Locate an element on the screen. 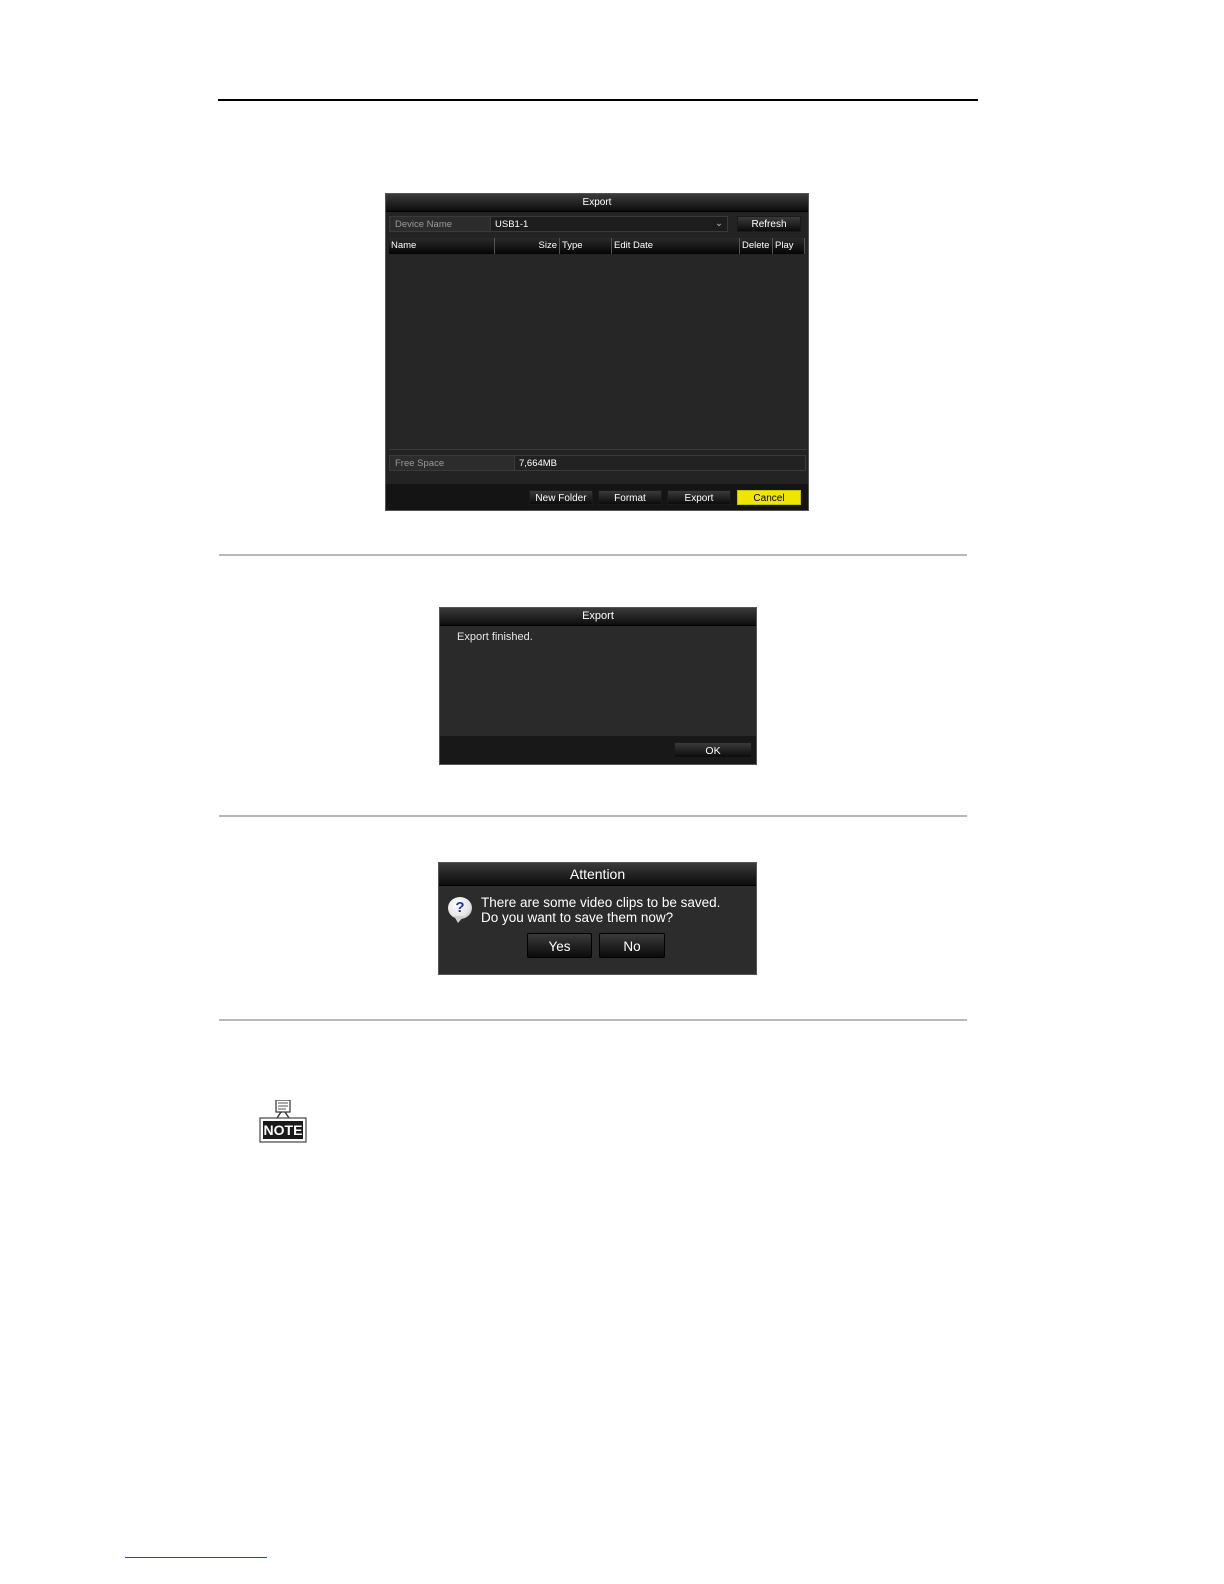 The height and width of the screenshot is (1584, 1224). column-name: Name is located at coordinates (442, 246).